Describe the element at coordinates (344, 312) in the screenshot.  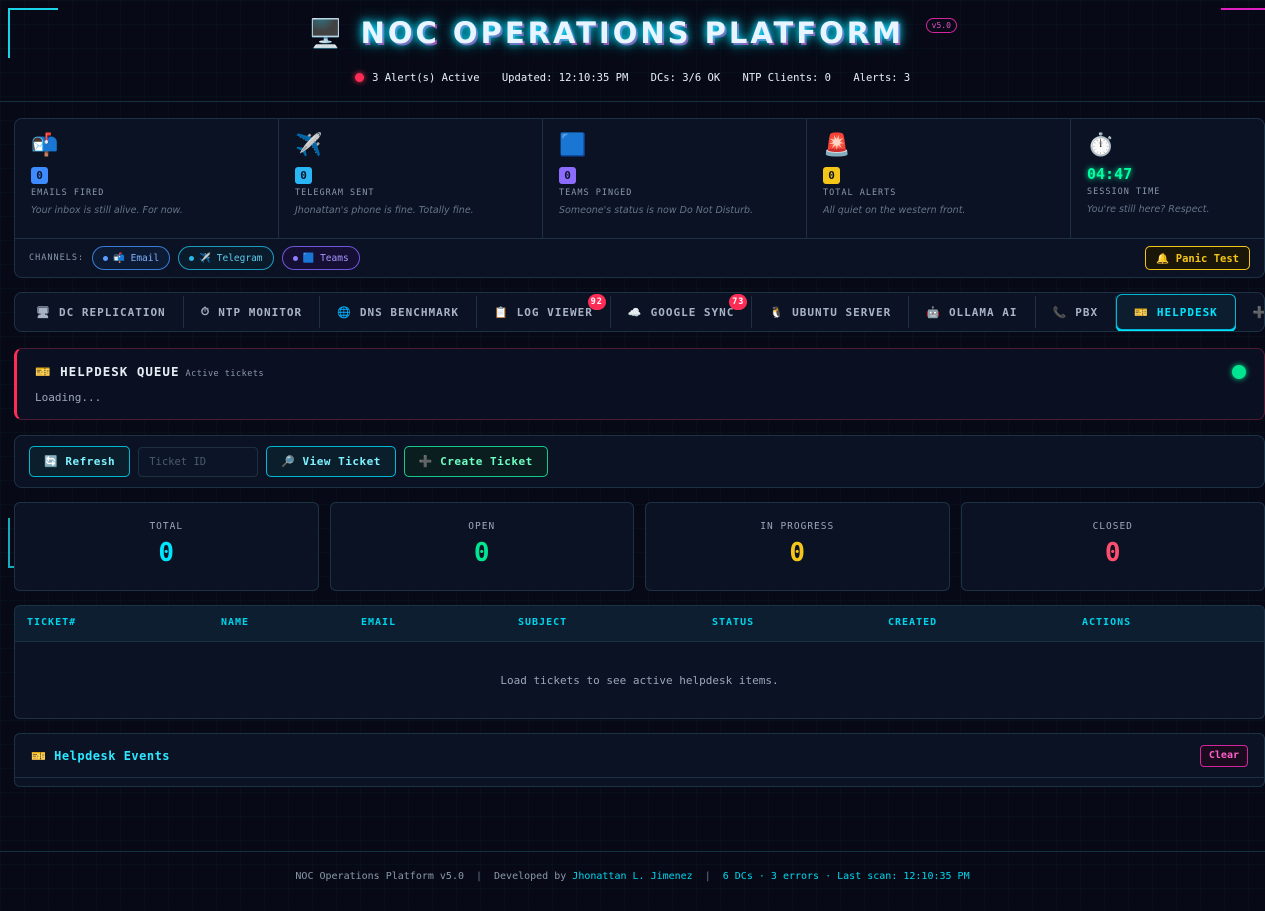
I see `tab-icon: 🌐` at that location.